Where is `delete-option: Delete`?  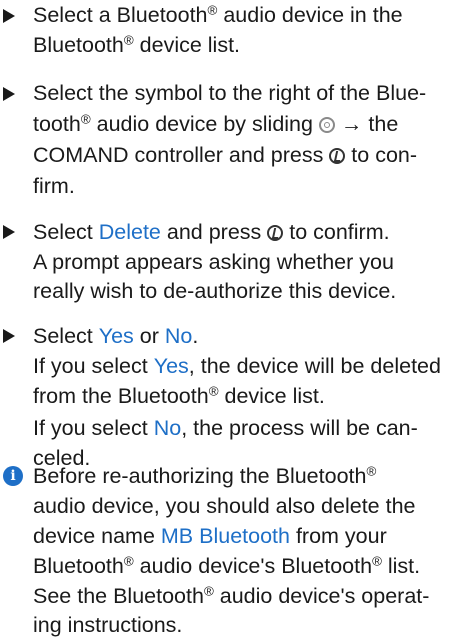 delete-option: Delete is located at coordinates (129, 232).